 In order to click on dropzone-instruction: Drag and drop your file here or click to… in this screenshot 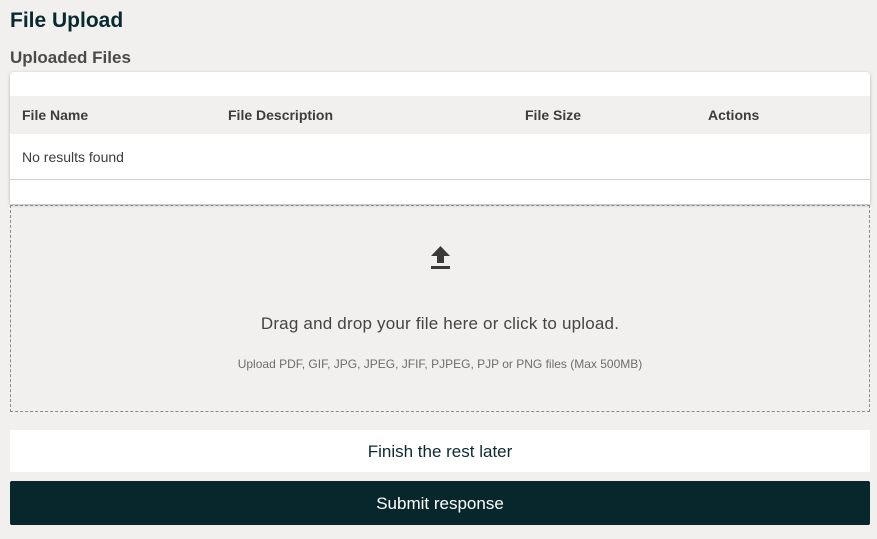, I will do `click(440, 323)`.